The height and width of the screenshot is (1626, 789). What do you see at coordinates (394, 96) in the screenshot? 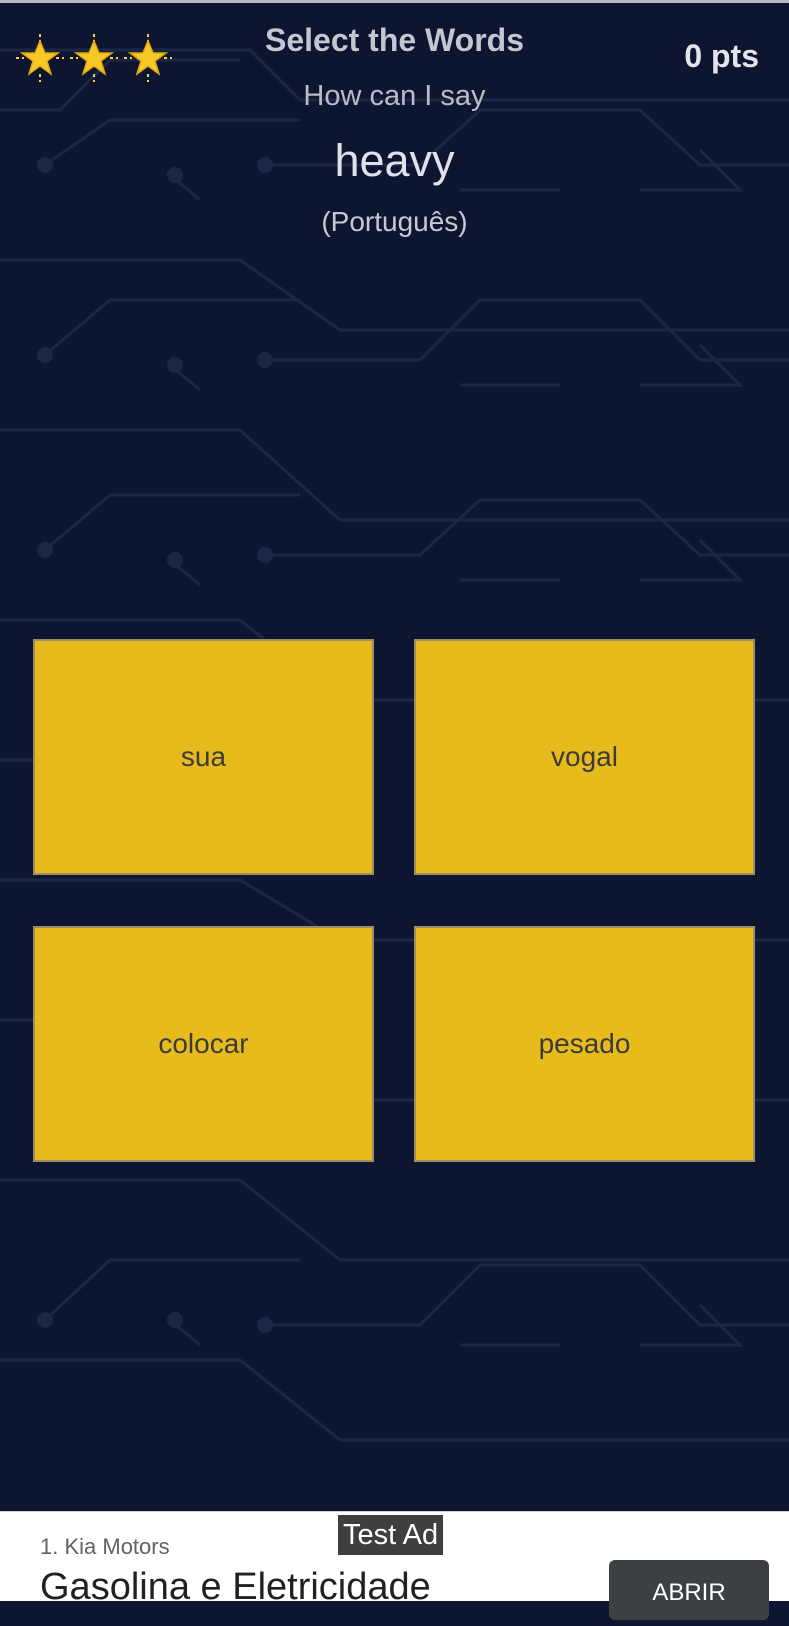
I see `question-prompt: How can I say` at bounding box center [394, 96].